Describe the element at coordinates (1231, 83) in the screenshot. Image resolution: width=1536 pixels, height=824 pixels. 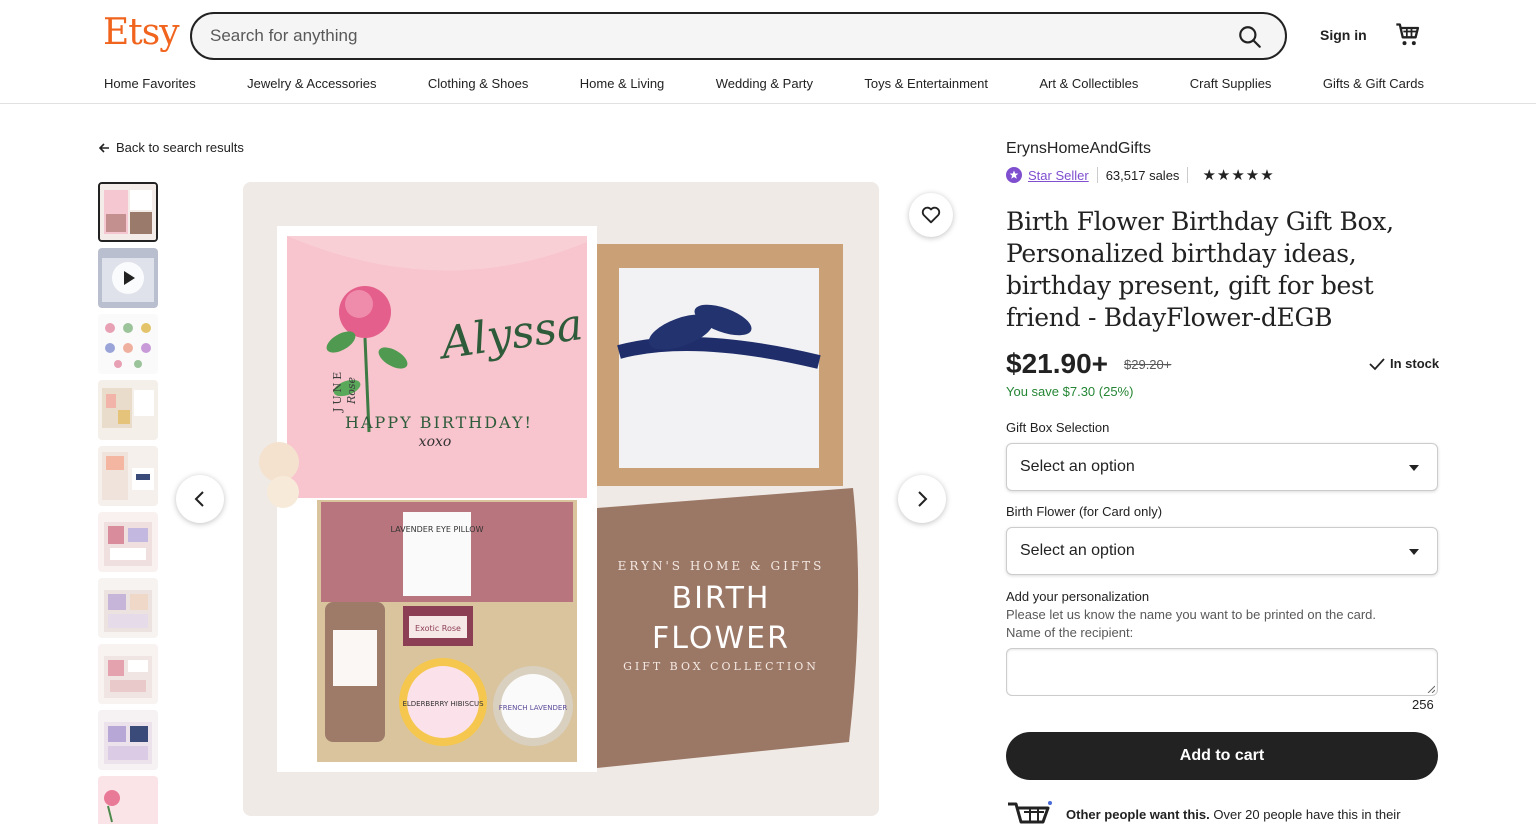
I see `nav-craft: Craft Supplies` at that location.